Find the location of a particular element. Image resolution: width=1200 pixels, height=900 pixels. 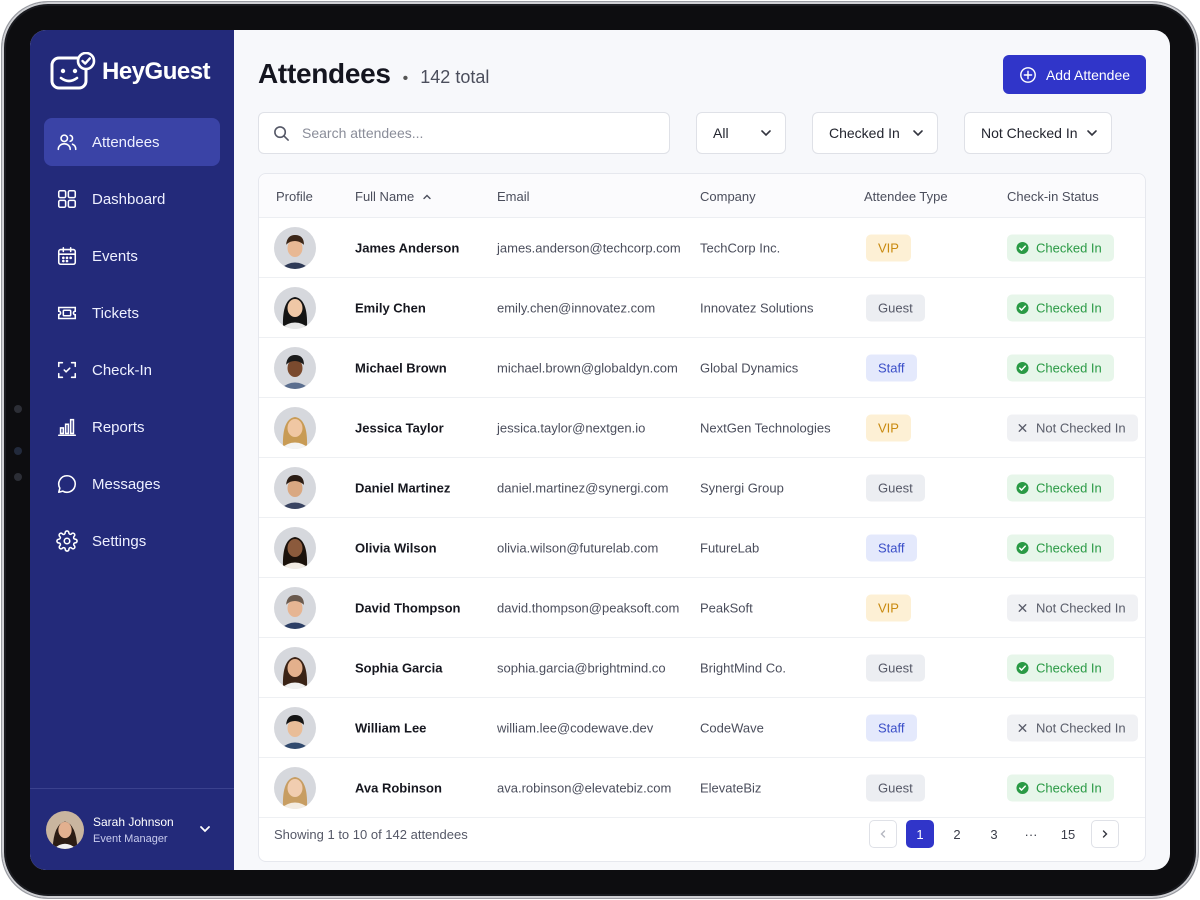

check-circle-icon is located at coordinates (1022, 247).